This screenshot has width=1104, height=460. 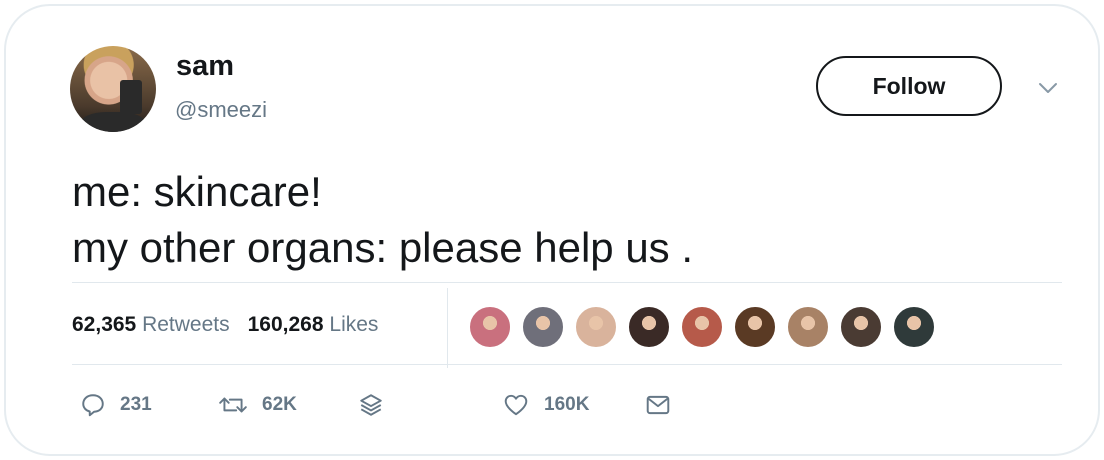 What do you see at coordinates (567, 404) in the screenshot?
I see `like-count: 160K` at bounding box center [567, 404].